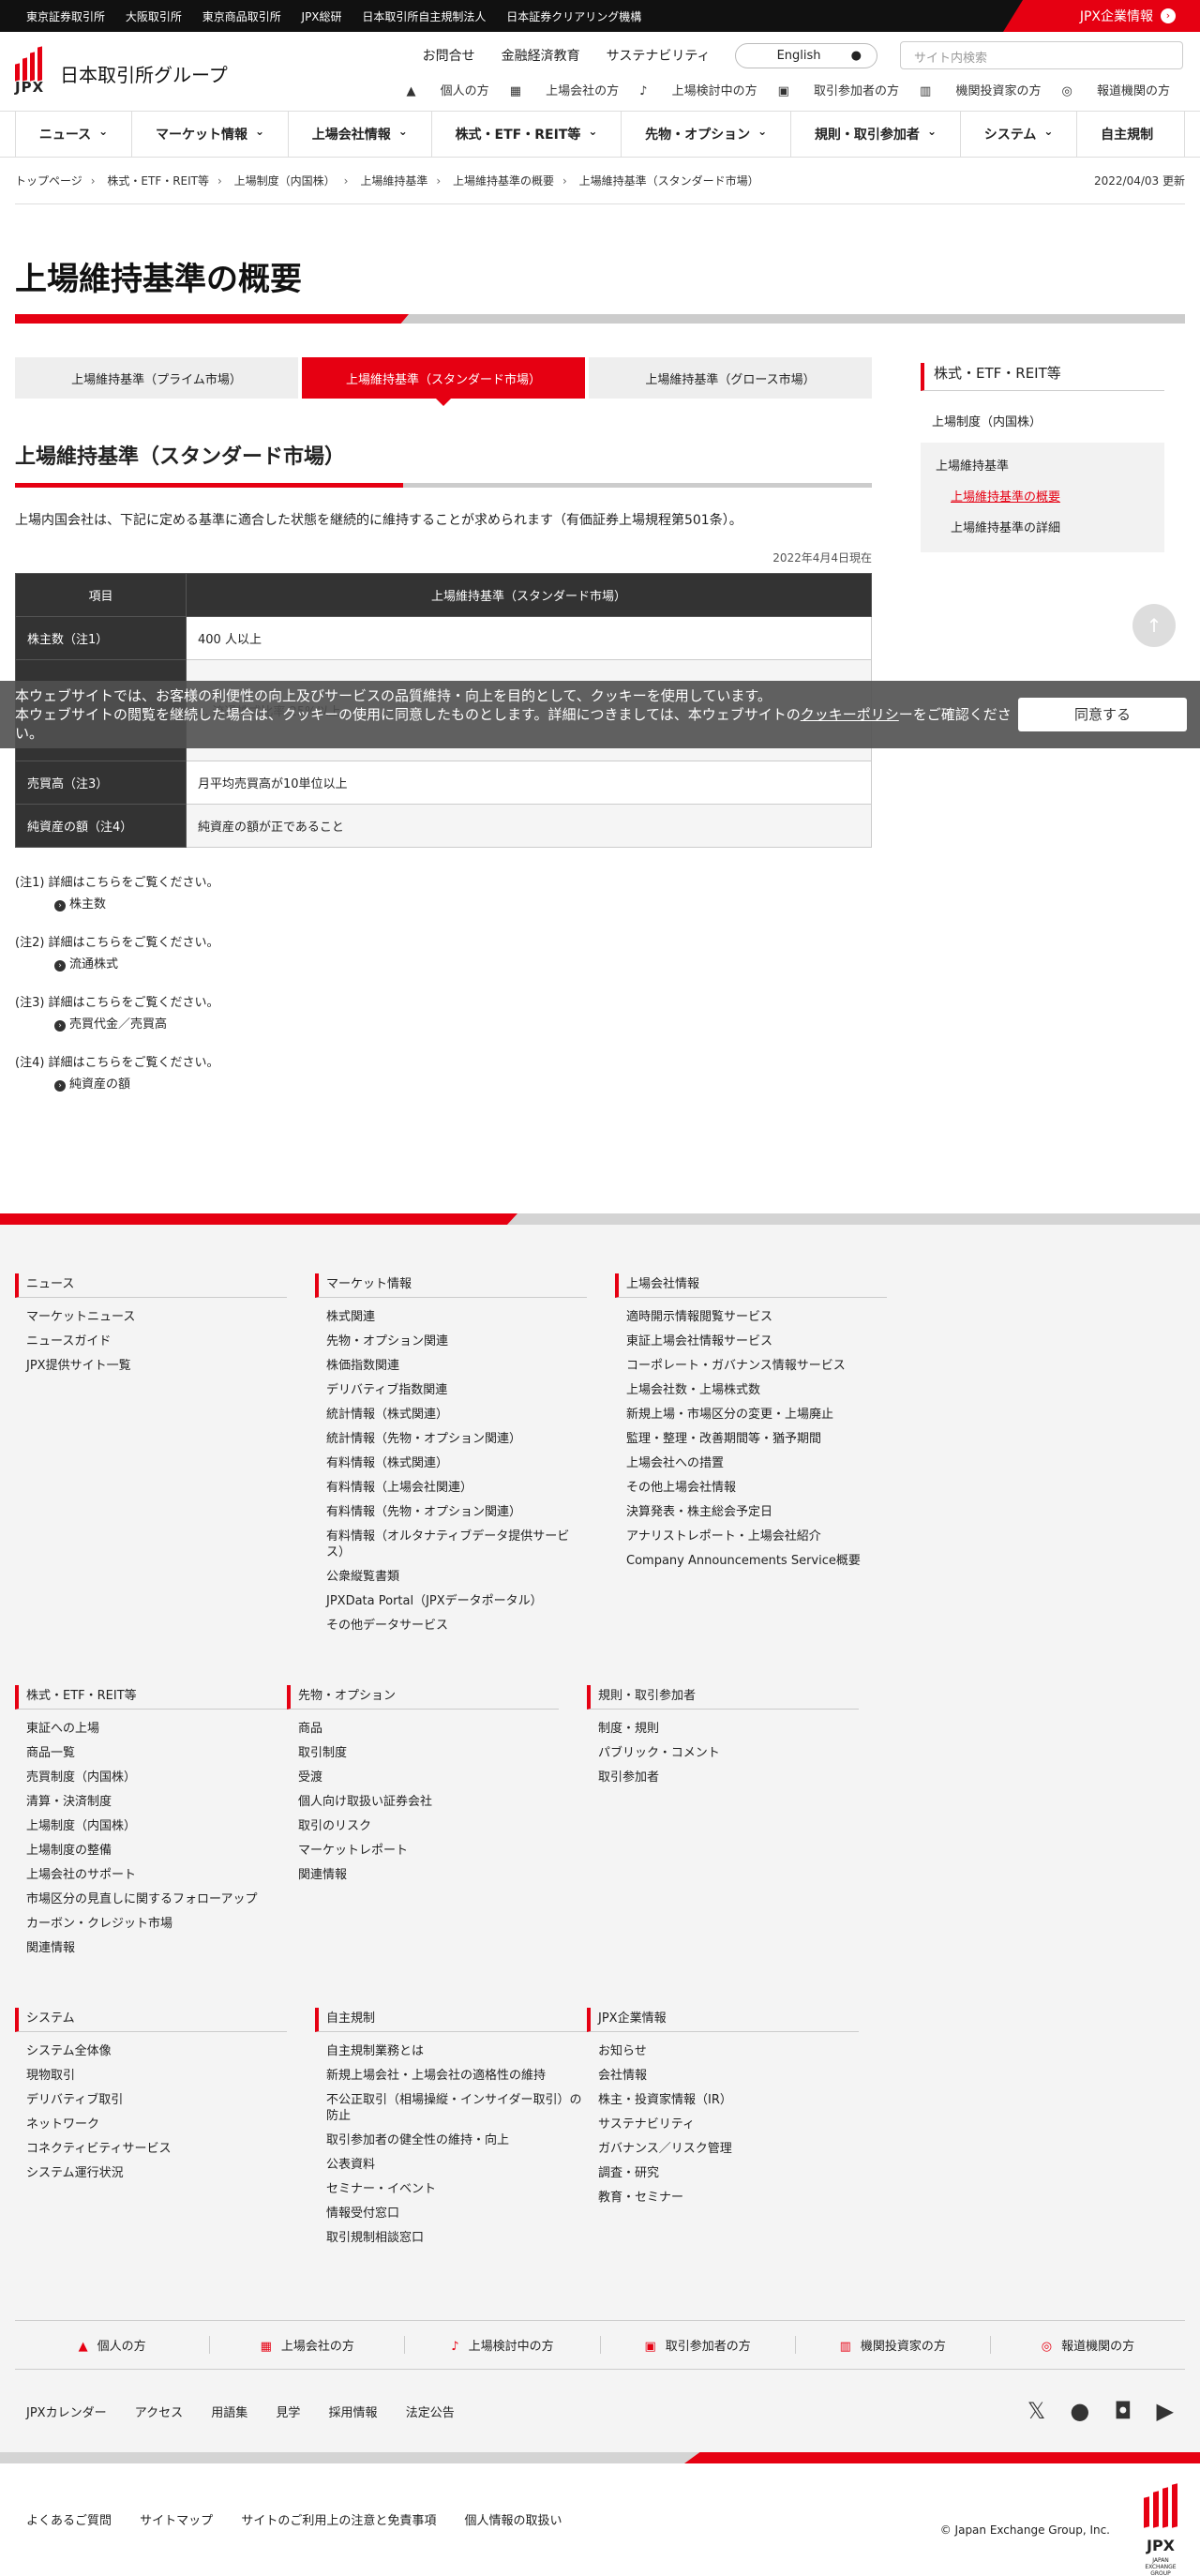 The width and height of the screenshot is (1200, 2576). I want to click on footer-link: 株価指数関連, so click(456, 1366).